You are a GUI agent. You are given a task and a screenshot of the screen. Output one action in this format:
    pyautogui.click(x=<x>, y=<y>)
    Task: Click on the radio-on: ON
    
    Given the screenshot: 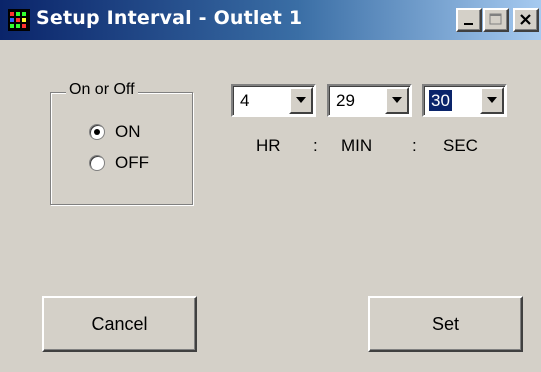 What is the action you would take?
    pyautogui.click(x=115, y=132)
    